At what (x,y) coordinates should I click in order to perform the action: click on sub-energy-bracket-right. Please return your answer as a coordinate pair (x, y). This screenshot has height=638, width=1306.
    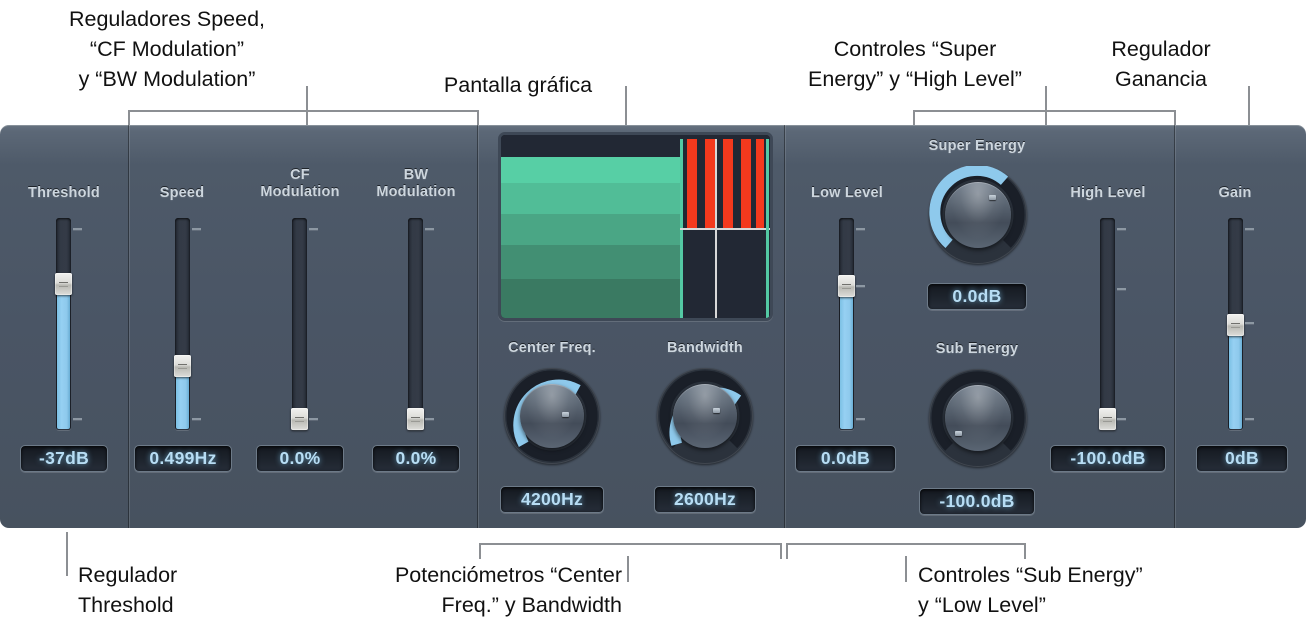
    Looking at the image, I should click on (1025, 551).